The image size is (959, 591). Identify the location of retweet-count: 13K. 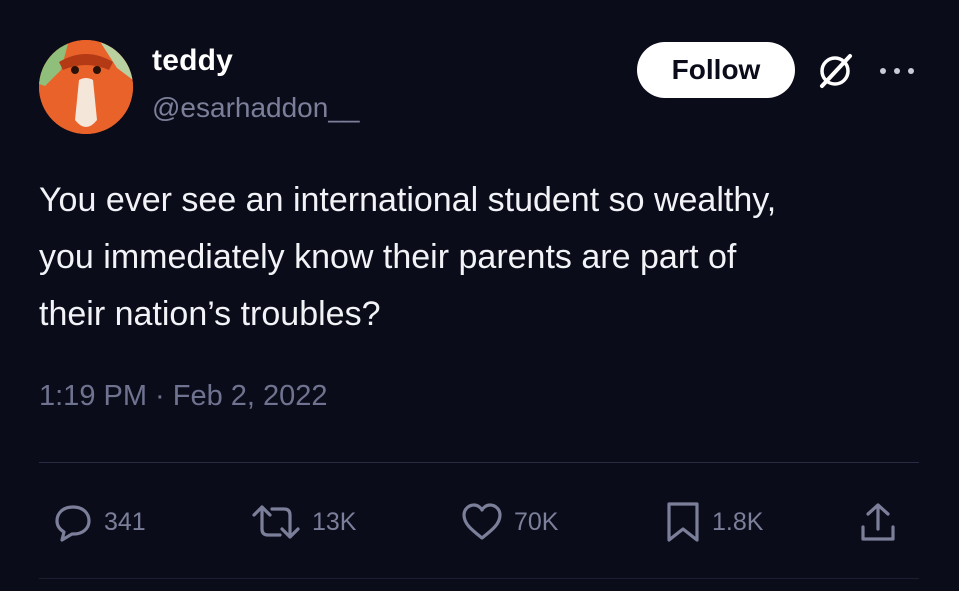
(334, 521).